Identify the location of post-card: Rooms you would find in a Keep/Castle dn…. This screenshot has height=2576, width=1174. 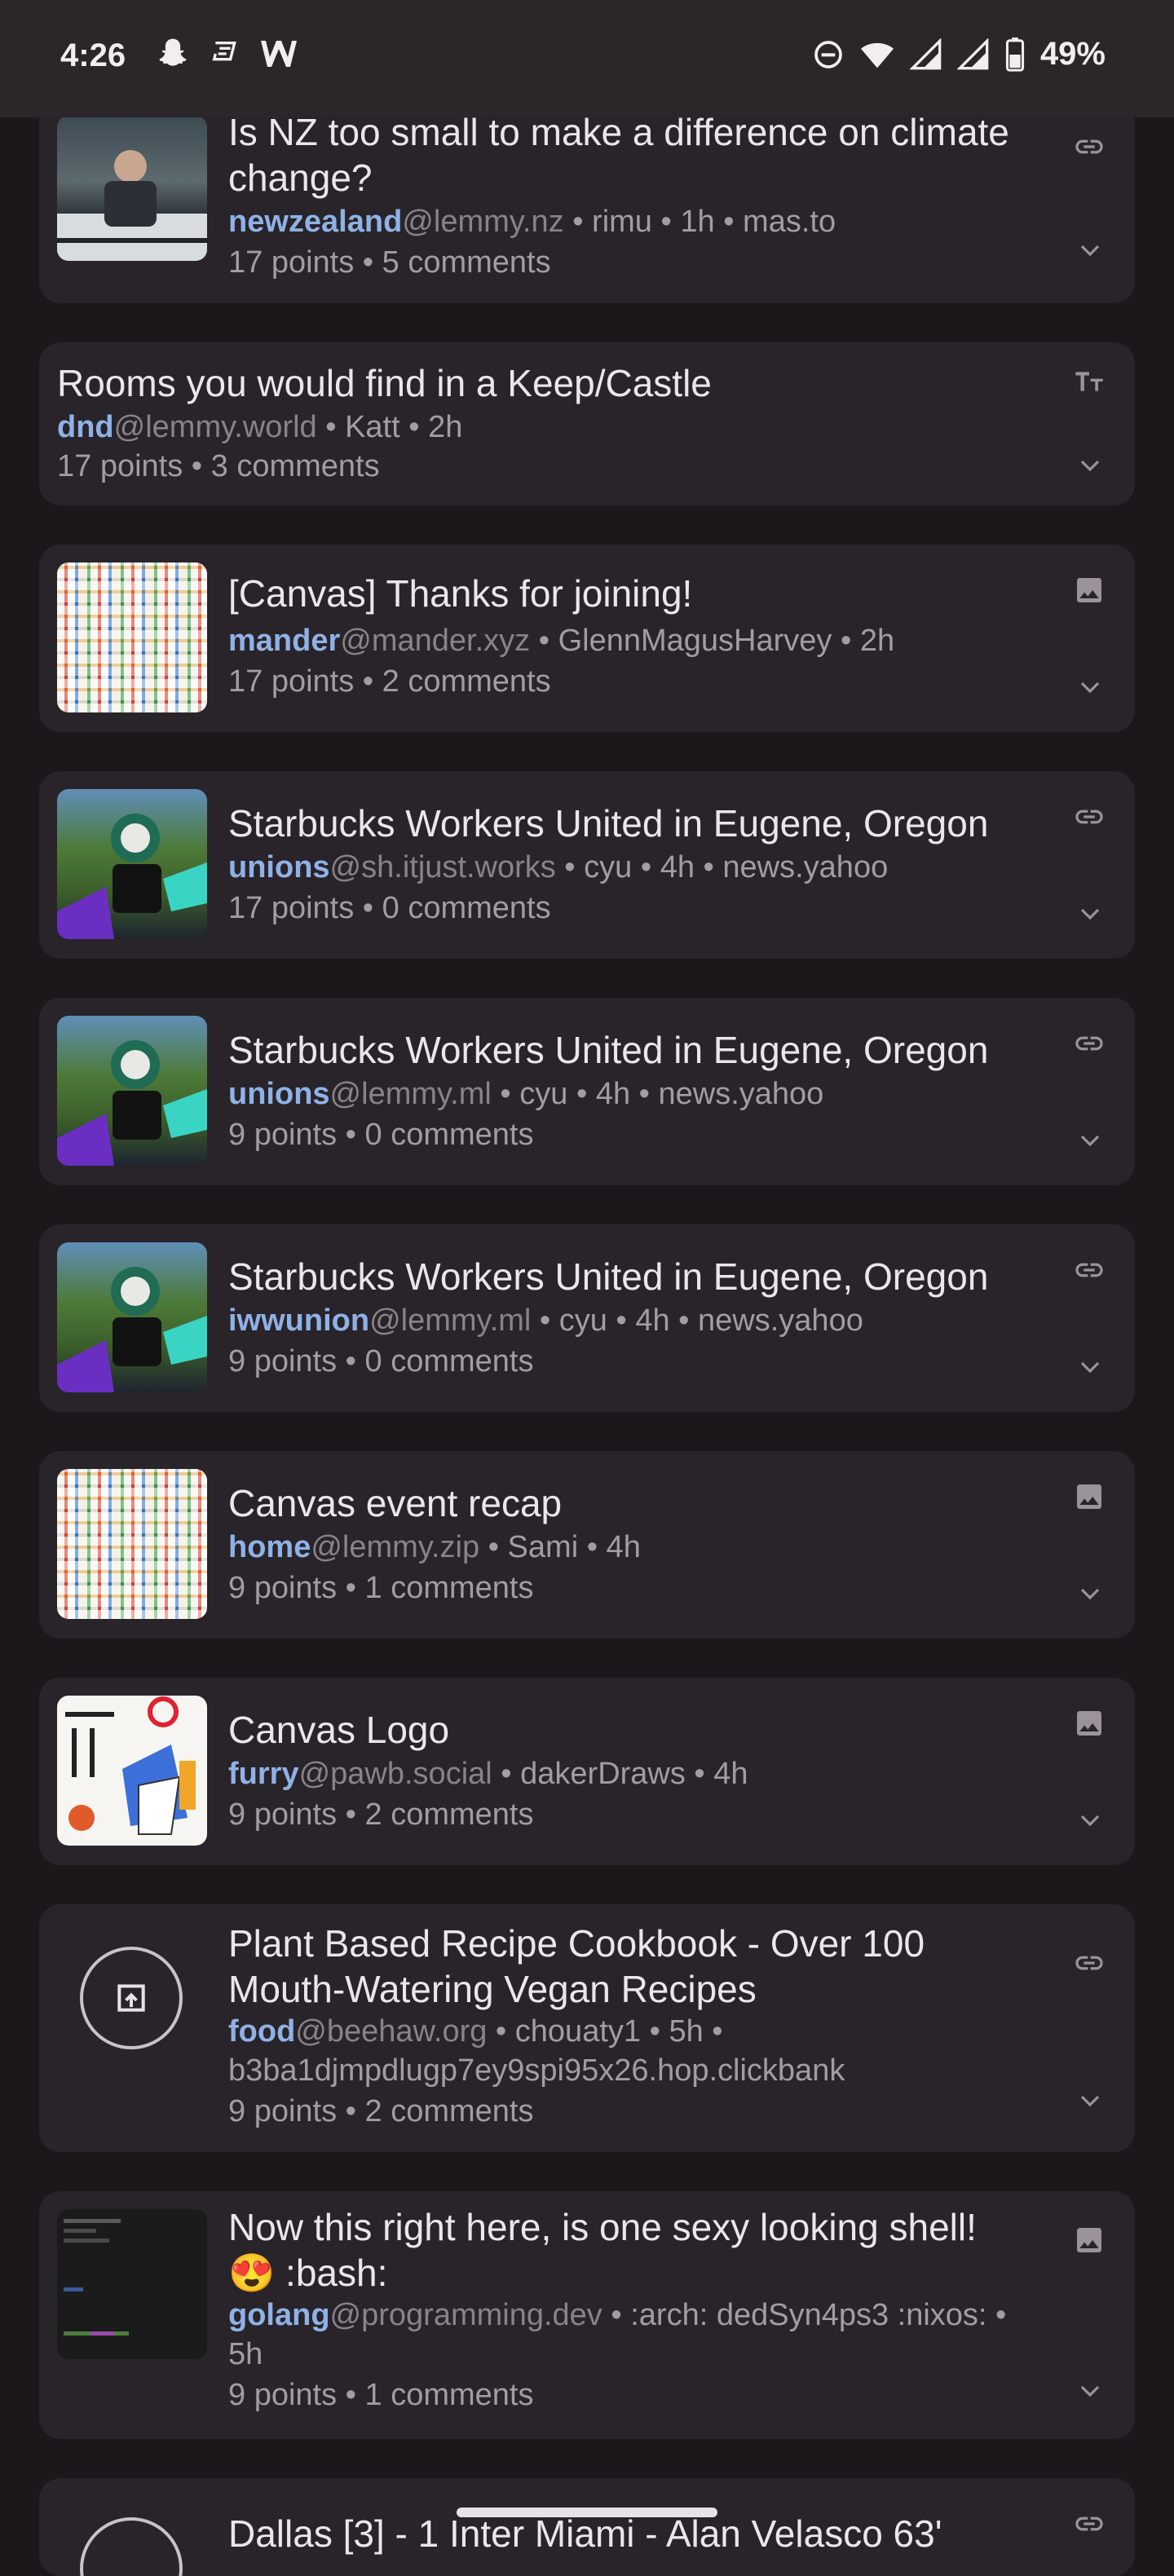
(587, 423).